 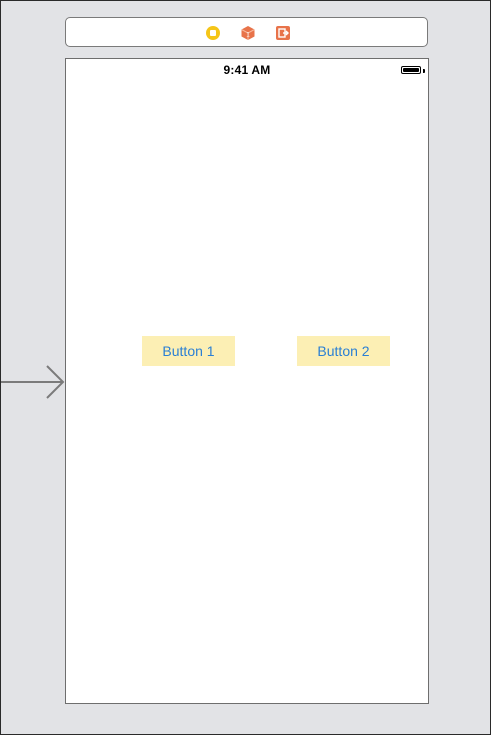 What do you see at coordinates (283, 33) in the screenshot?
I see `exit-icon` at bounding box center [283, 33].